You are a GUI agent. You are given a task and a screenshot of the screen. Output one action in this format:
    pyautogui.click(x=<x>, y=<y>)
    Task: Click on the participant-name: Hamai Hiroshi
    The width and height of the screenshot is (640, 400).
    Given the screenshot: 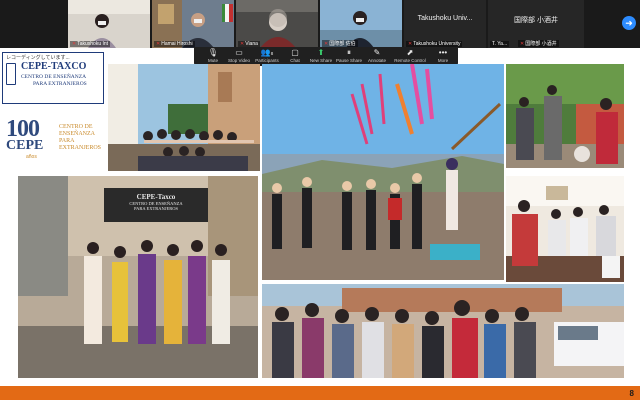 What is the action you would take?
    pyautogui.click(x=177, y=44)
    